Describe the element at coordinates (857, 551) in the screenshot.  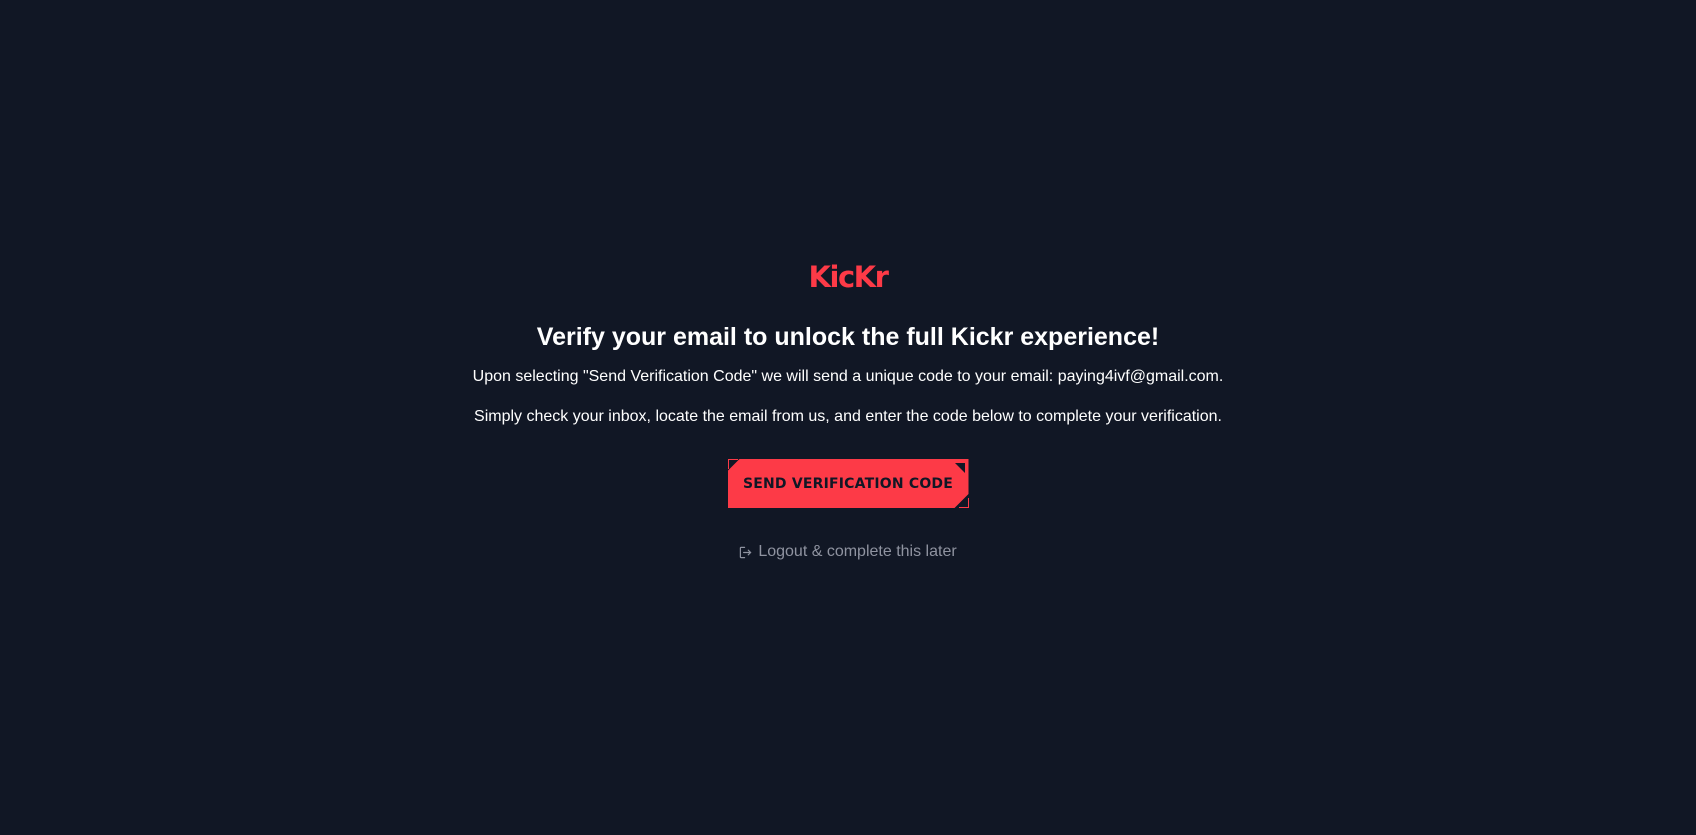
I see `logout-label: Logout & complete this later` at that location.